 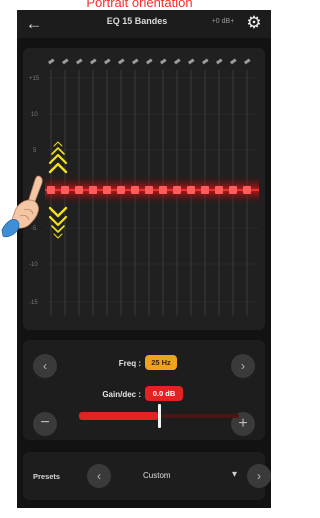 What do you see at coordinates (234, 474) in the screenshot?
I see `chevron-down-icon: ▾` at bounding box center [234, 474].